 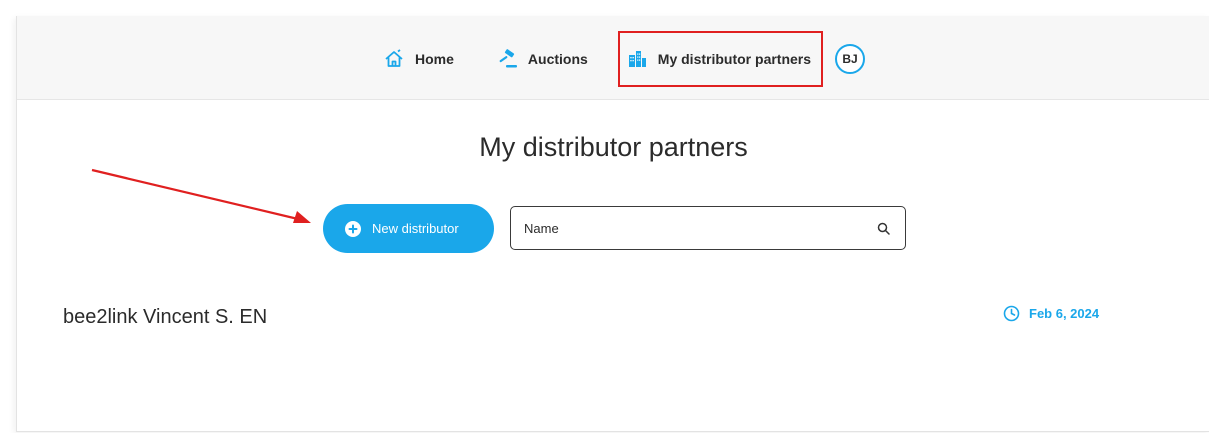 What do you see at coordinates (353, 228) in the screenshot?
I see `plus-circle-icon` at bounding box center [353, 228].